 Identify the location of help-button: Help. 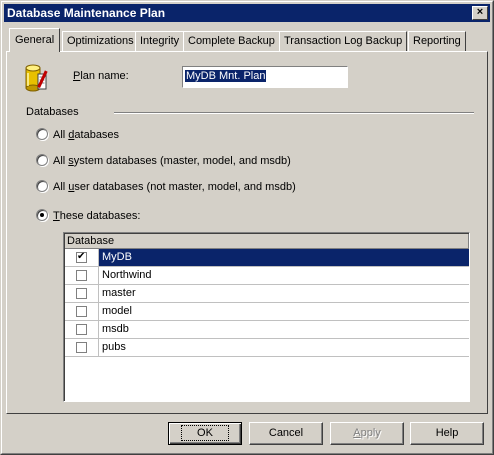
(447, 433).